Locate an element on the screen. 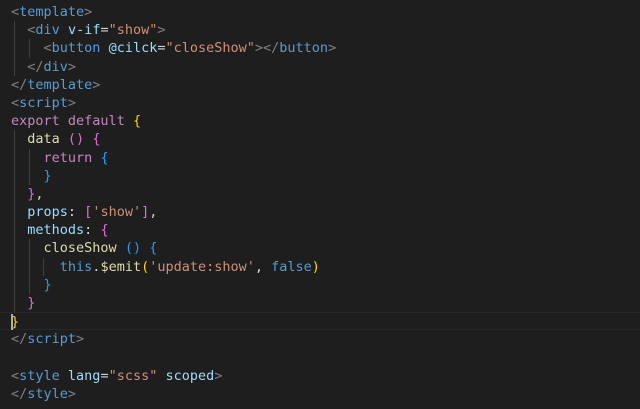  code-token: : is located at coordinates (76, 212).